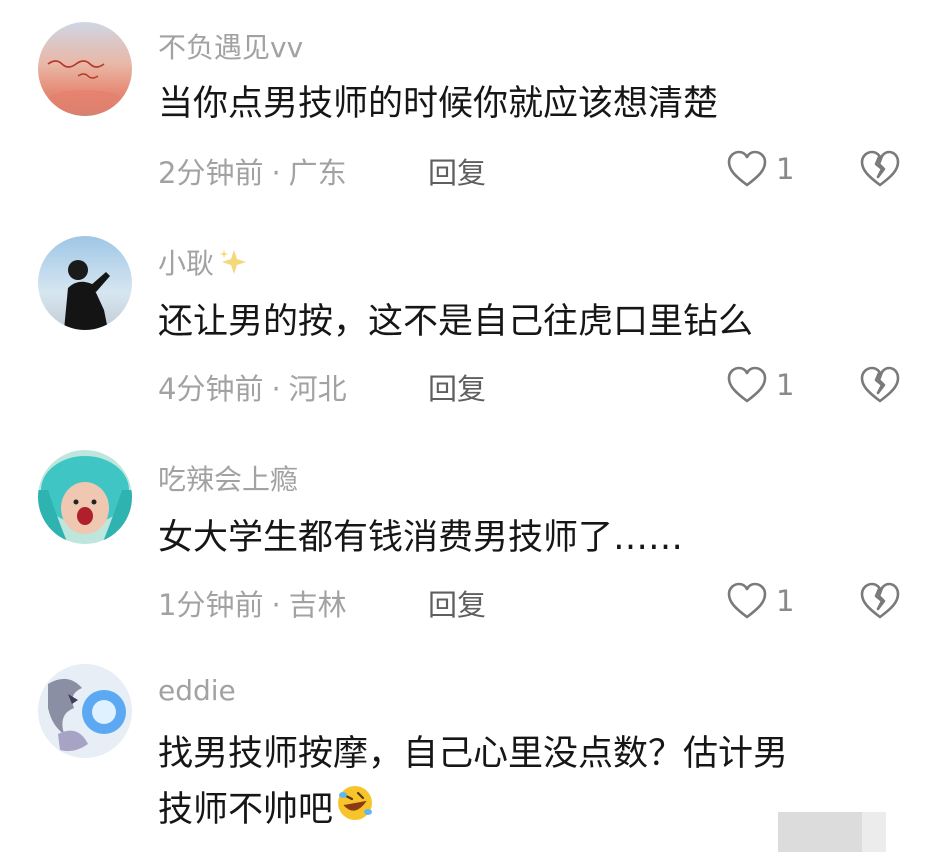  Describe the element at coordinates (832, 832) in the screenshot. I see `censor-blur` at that location.